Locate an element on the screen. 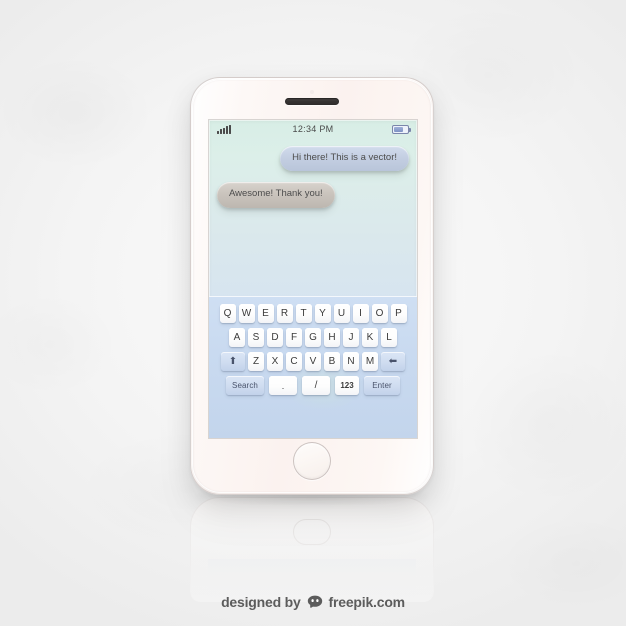 This screenshot has height=626, width=626. key-p: P is located at coordinates (398, 313).